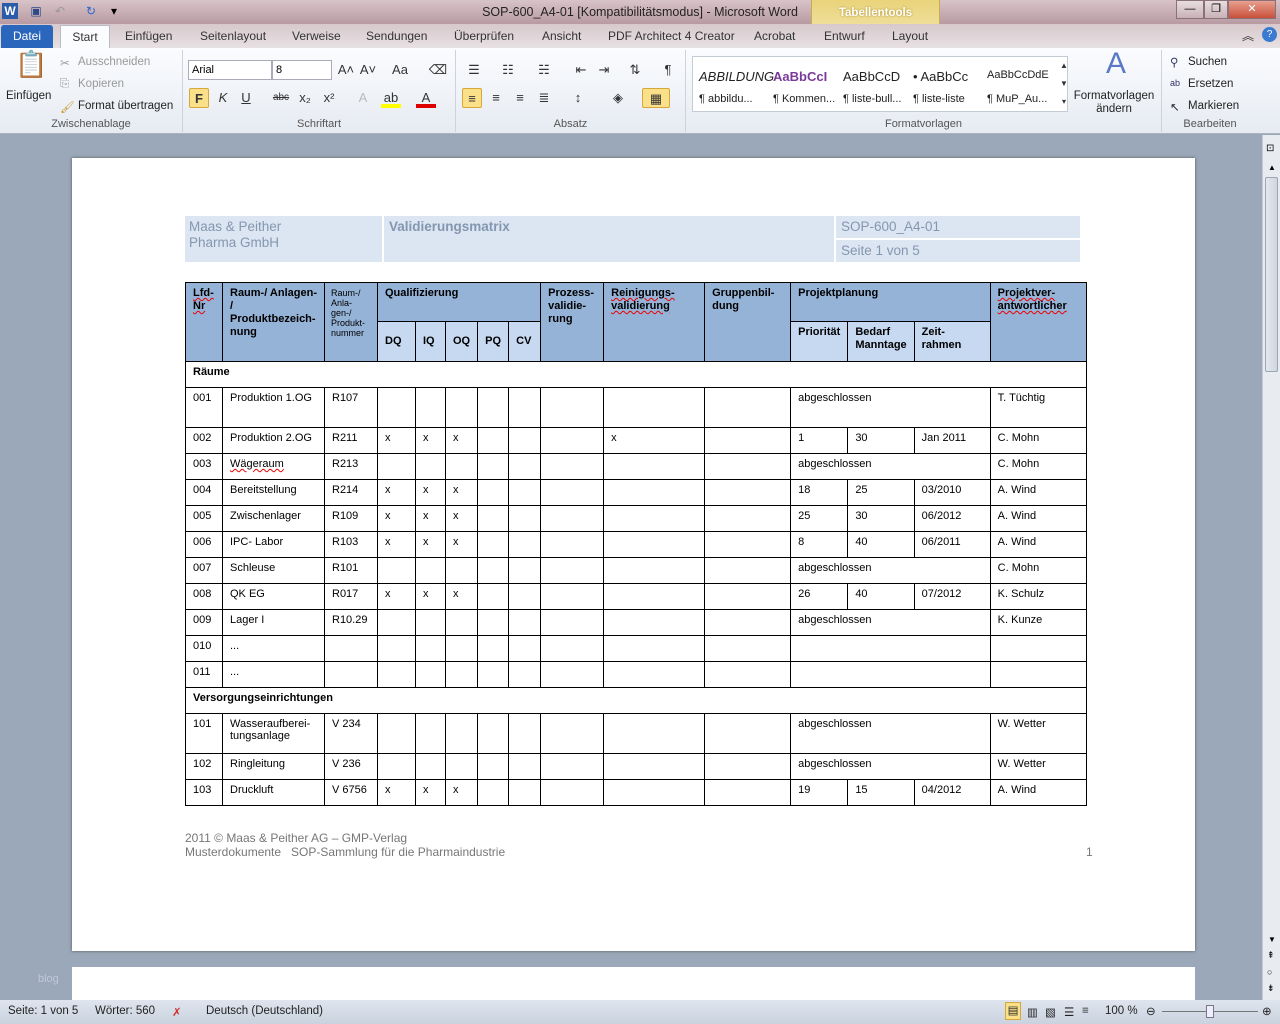  I want to click on minimize-button: —, so click(1190, 9).